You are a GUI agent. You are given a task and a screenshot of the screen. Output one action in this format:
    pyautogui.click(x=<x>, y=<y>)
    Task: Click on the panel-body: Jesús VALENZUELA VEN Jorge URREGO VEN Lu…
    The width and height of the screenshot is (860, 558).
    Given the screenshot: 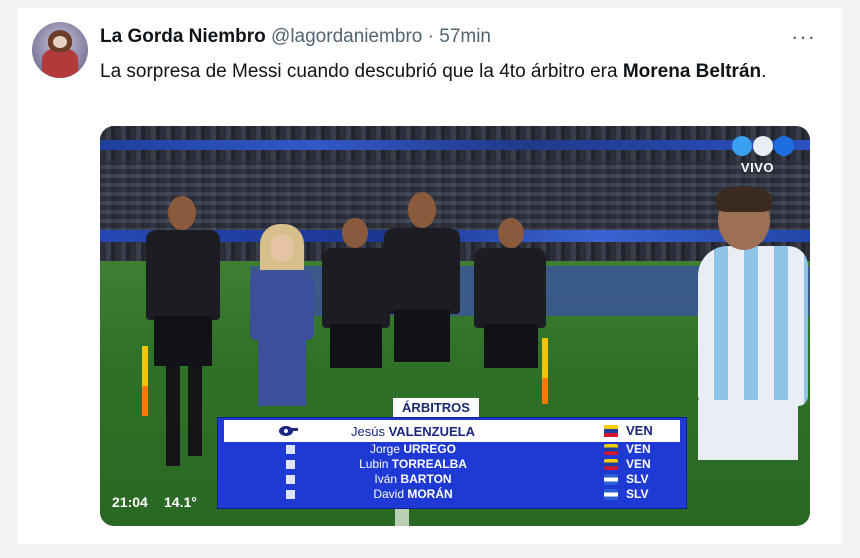 What is the action you would take?
    pyautogui.click(x=452, y=463)
    